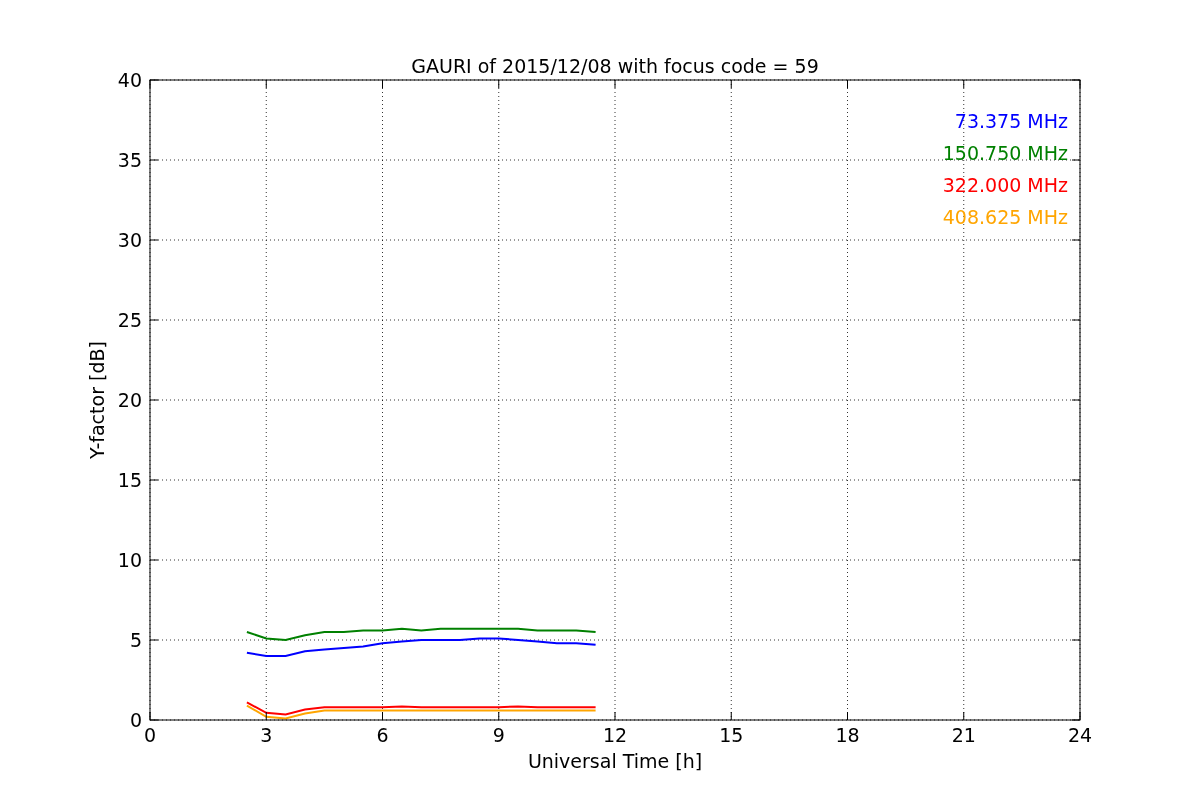 This screenshot has width=1200, height=800. I want to click on legend-label: 408.625 MHz, so click(1005, 217).